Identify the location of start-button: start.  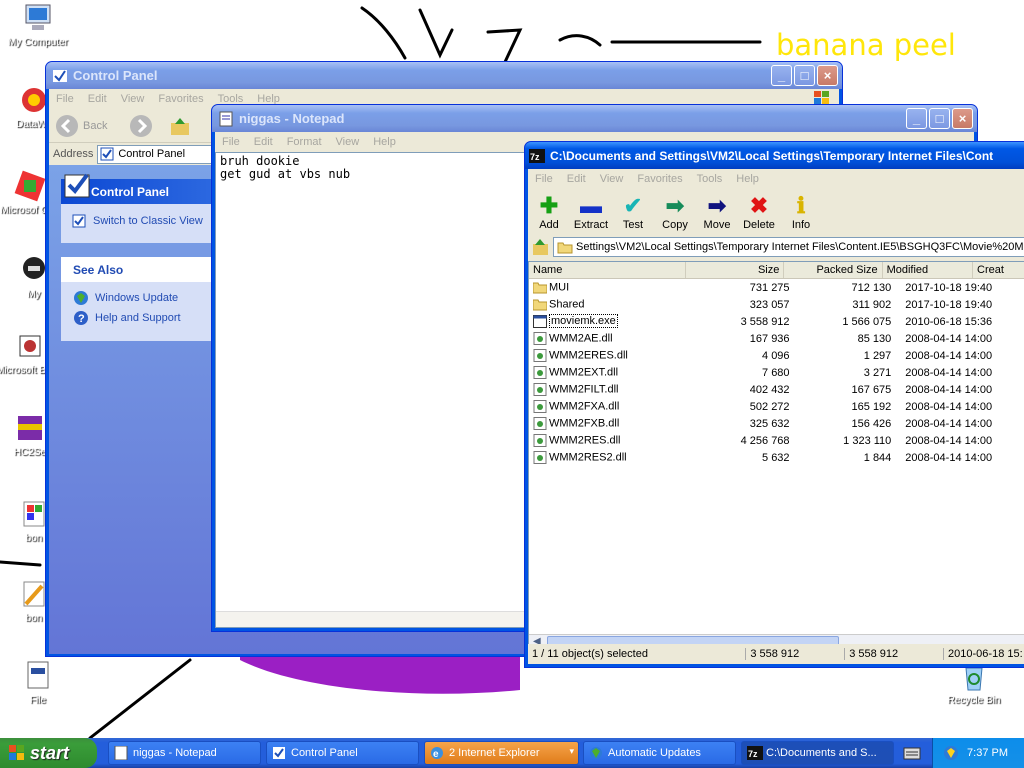
(48, 753).